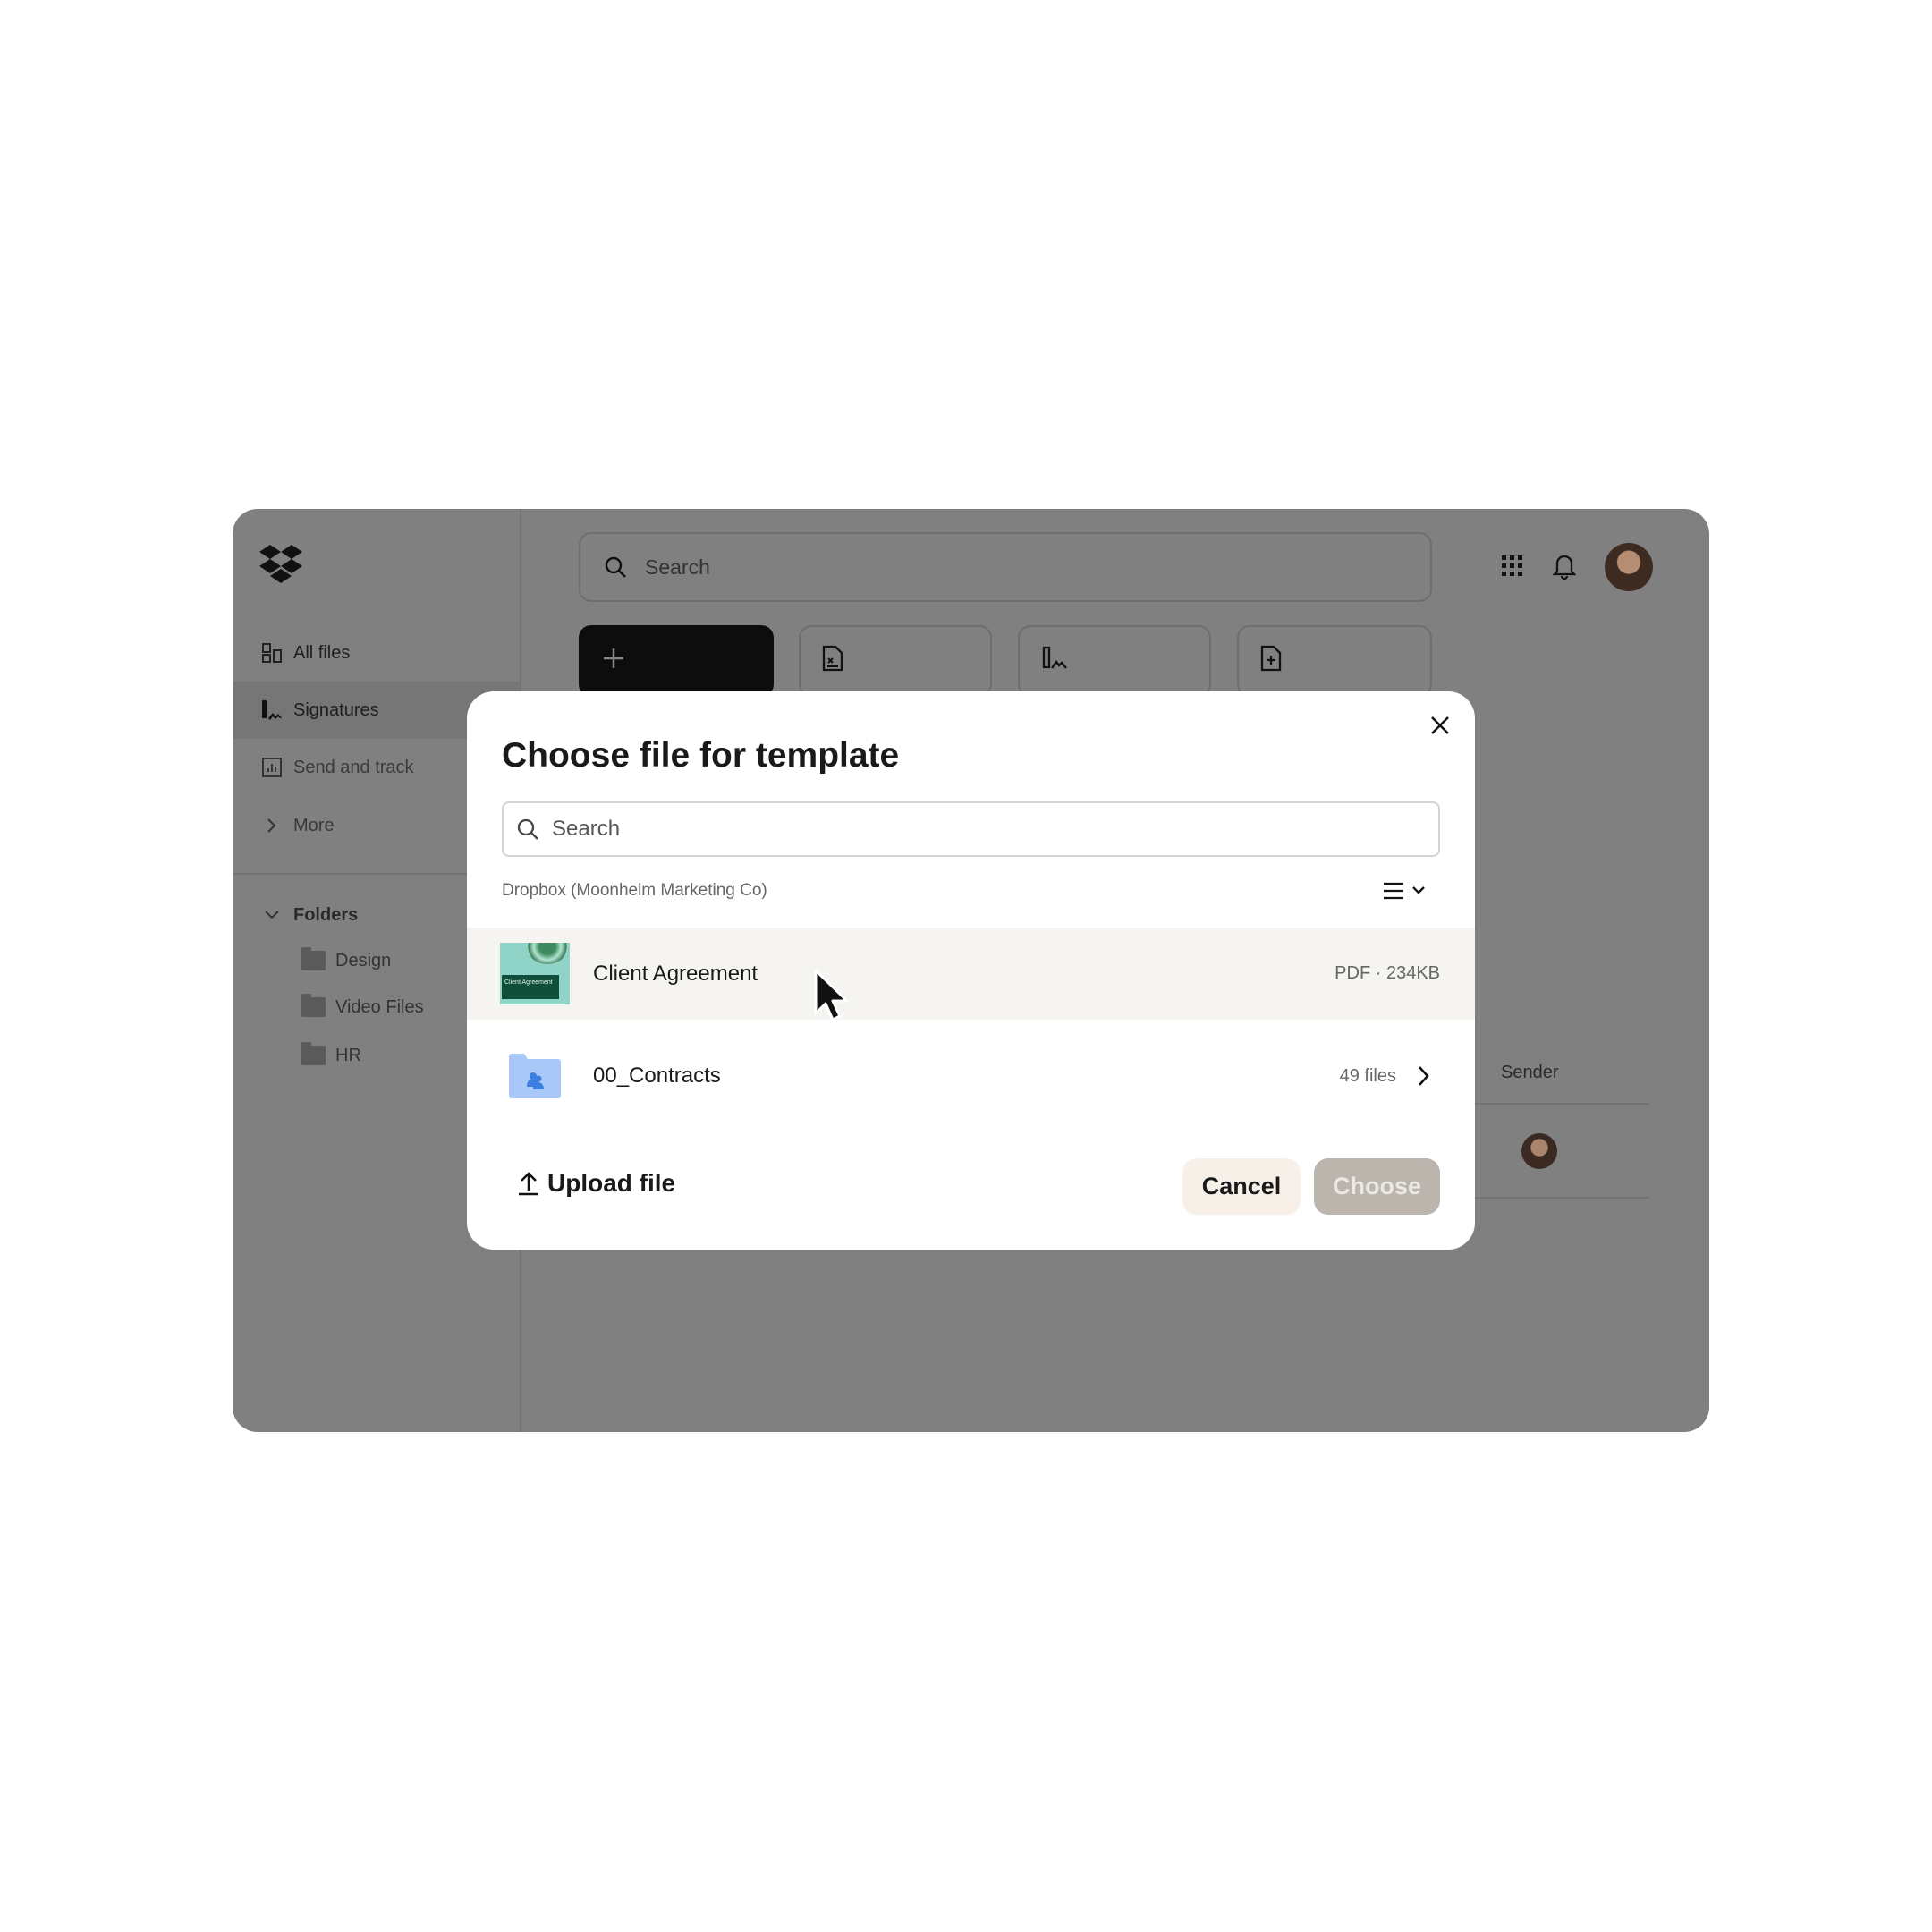 This screenshot has width=1932, height=1932. Describe the element at coordinates (895, 661) in the screenshot. I see `sign-document-button` at that location.